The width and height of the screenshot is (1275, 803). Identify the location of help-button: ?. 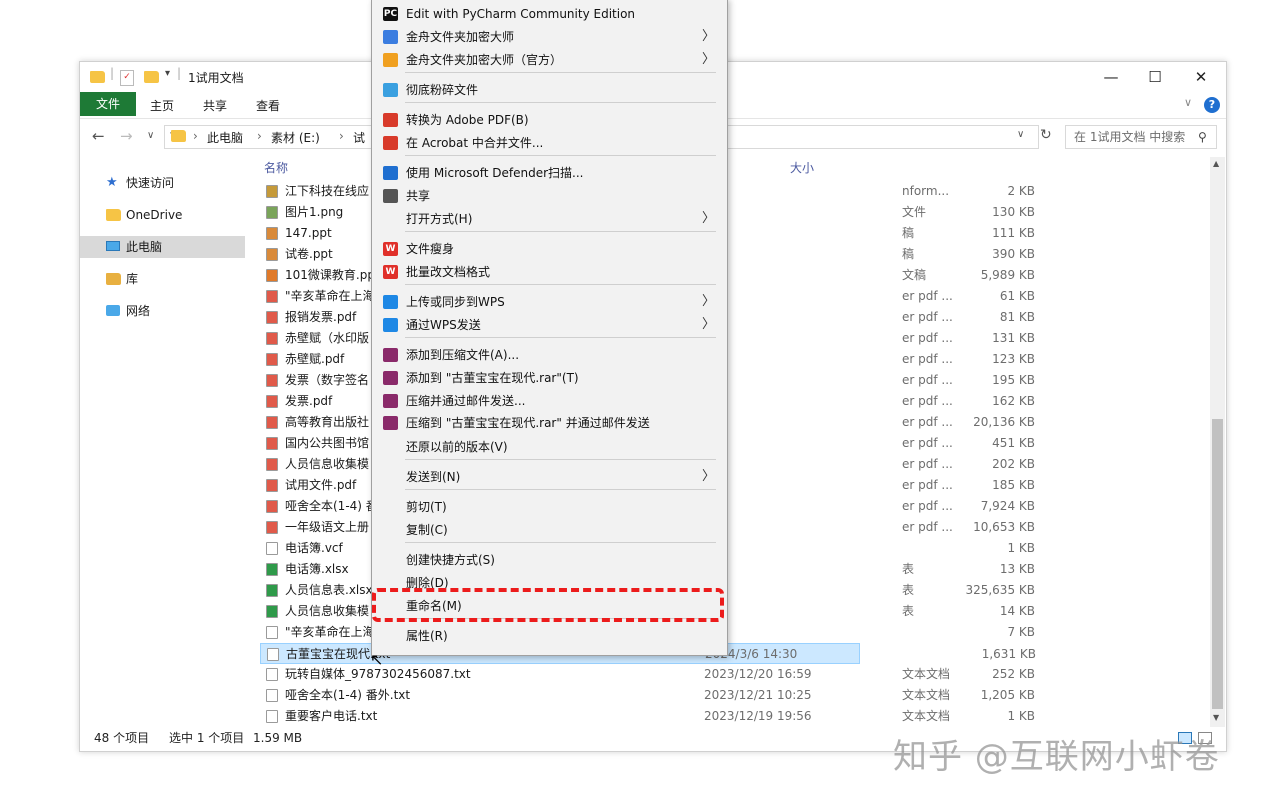
(1212, 105).